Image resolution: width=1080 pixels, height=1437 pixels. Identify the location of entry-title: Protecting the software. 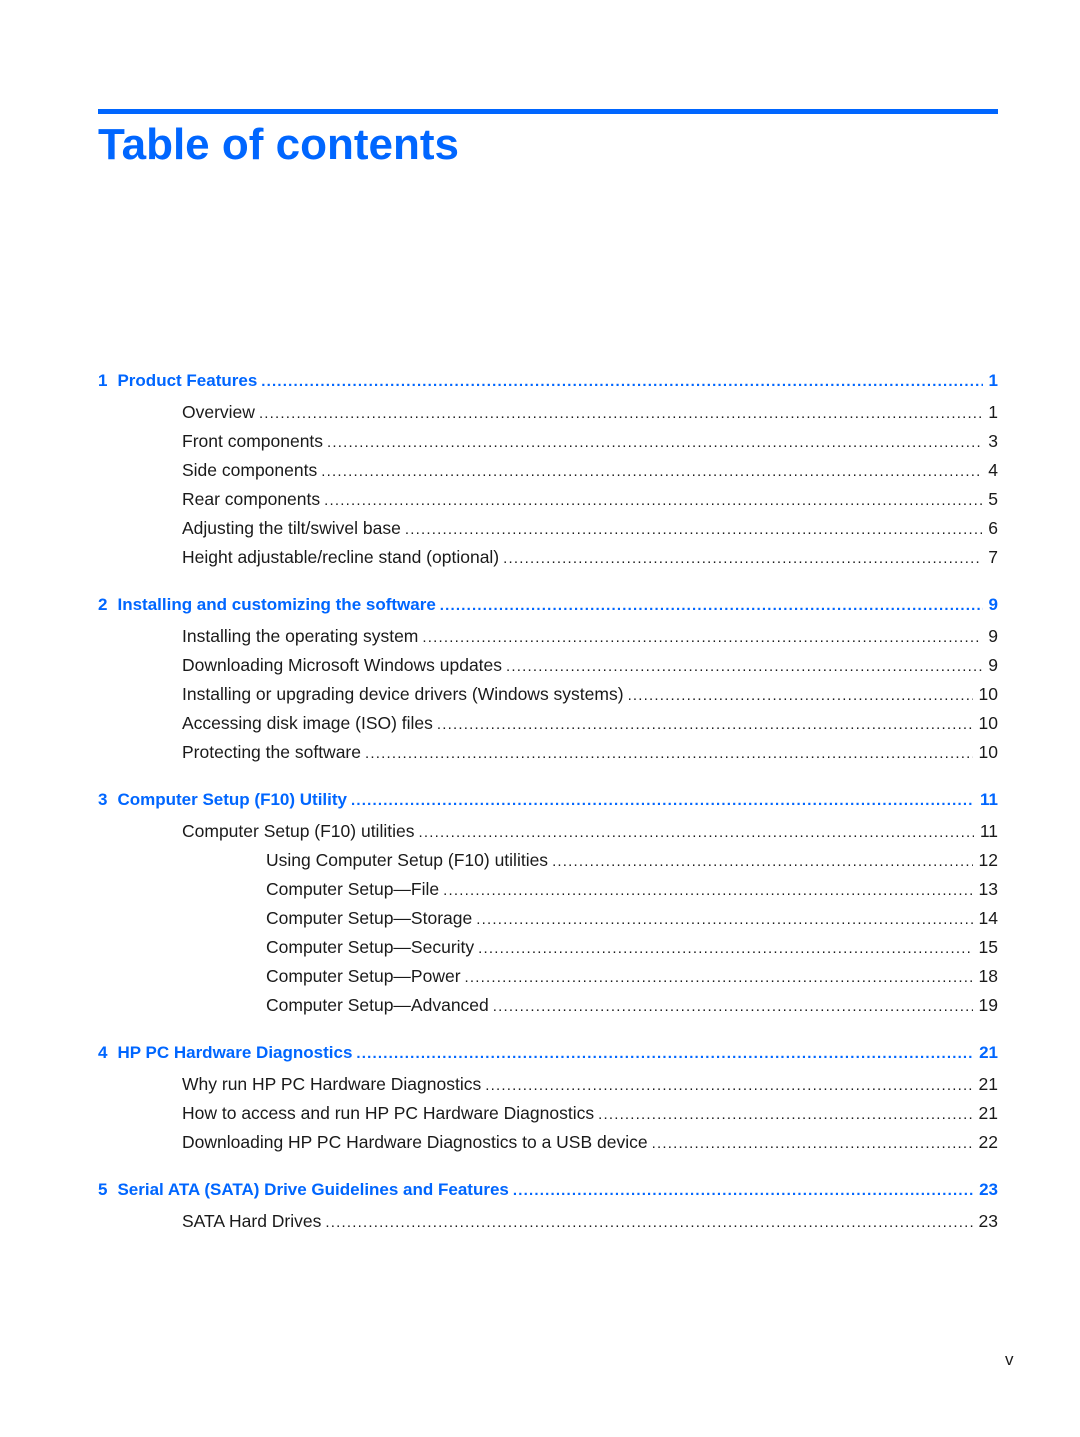
(271, 752).